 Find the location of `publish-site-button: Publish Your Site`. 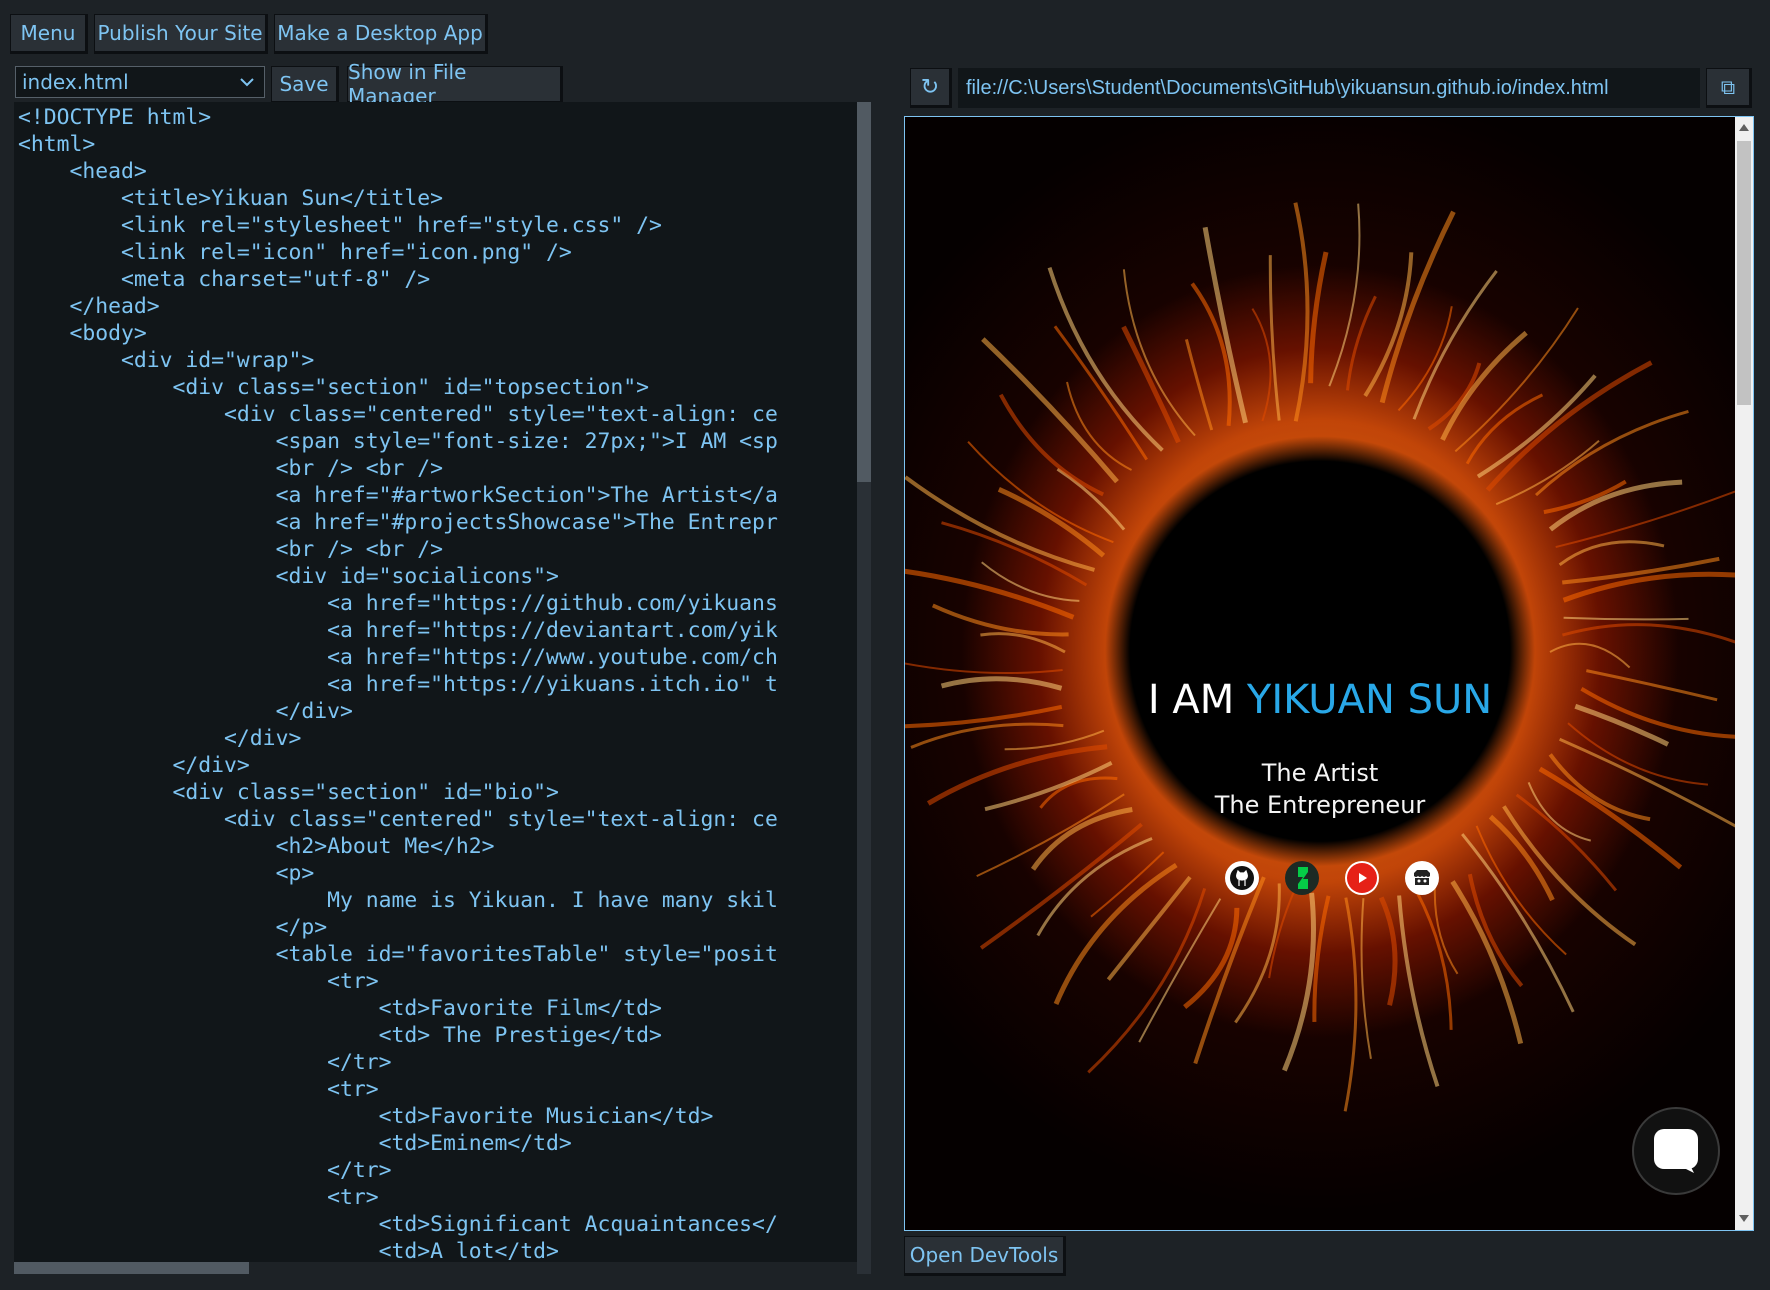

publish-site-button: Publish Your Site is located at coordinates (181, 34).